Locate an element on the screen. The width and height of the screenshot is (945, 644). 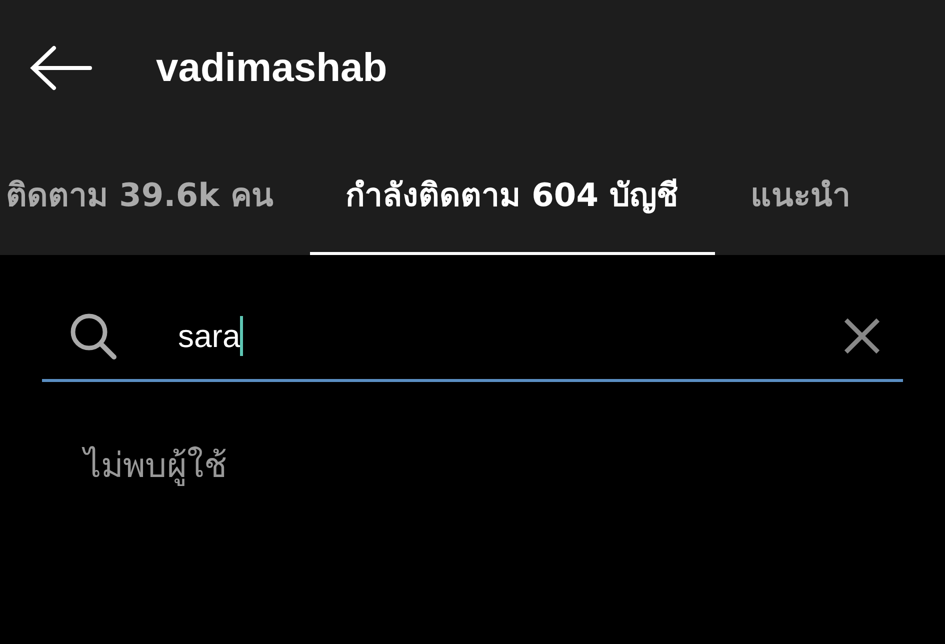
tab: ติดตาม 39.6k คน is located at coordinates (155, 195).